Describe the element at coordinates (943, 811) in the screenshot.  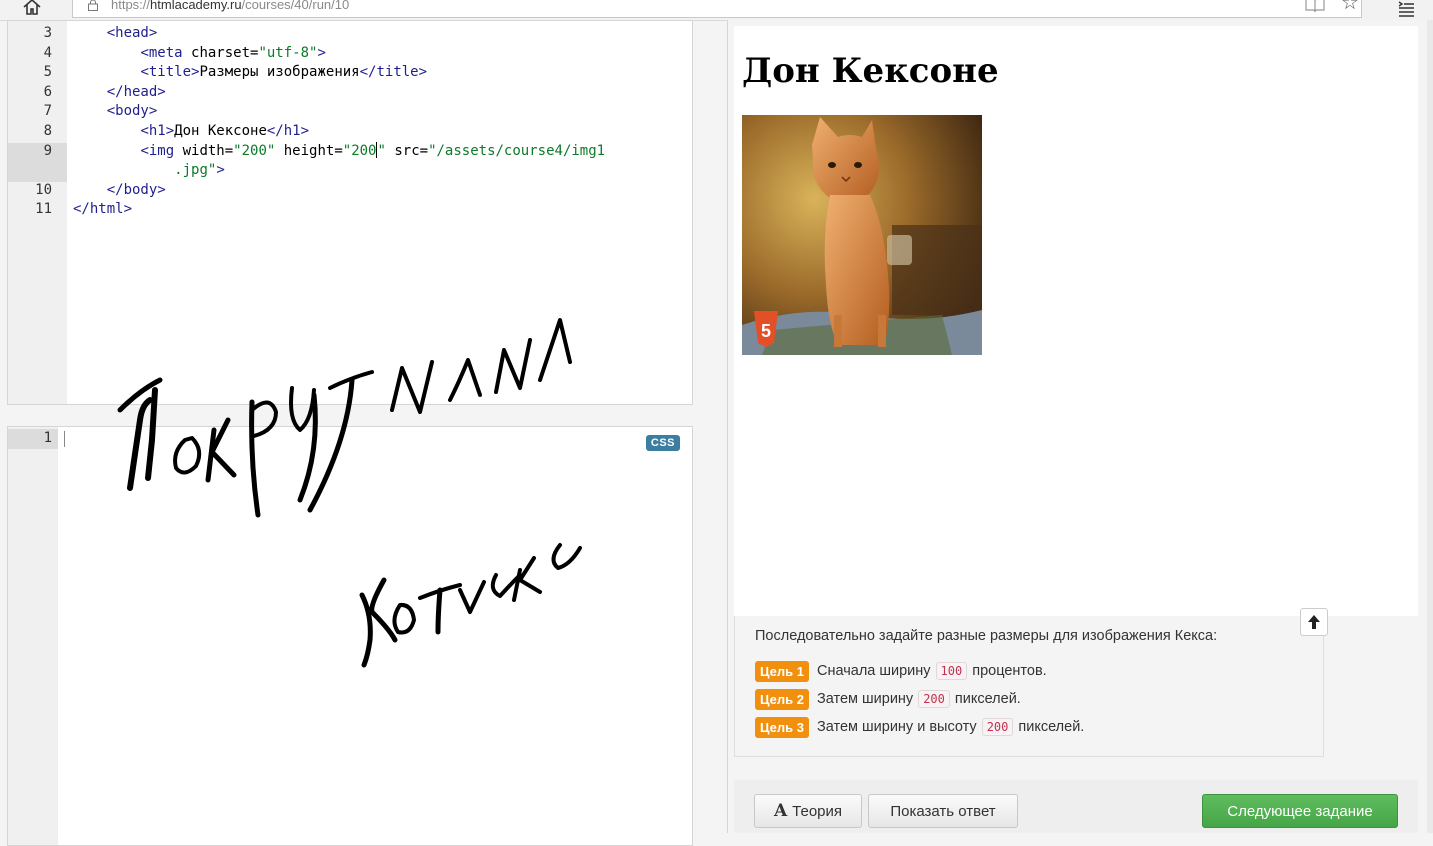
I see `show-answer-button: Показать ответ` at that location.